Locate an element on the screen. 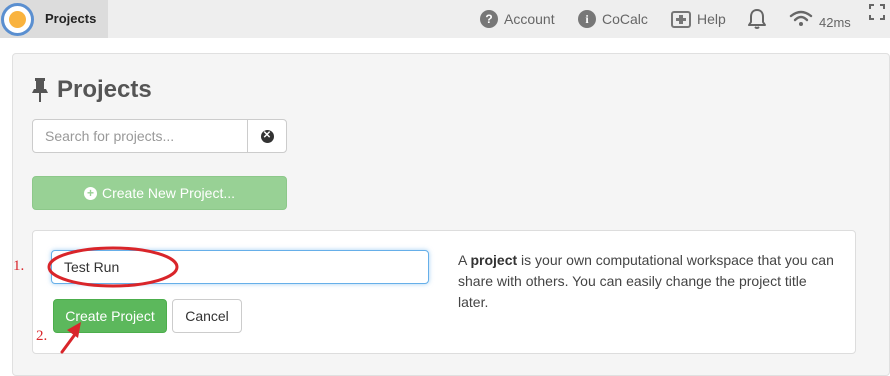 The height and width of the screenshot is (376, 890). tab-projects: Projects is located at coordinates (54, 19).